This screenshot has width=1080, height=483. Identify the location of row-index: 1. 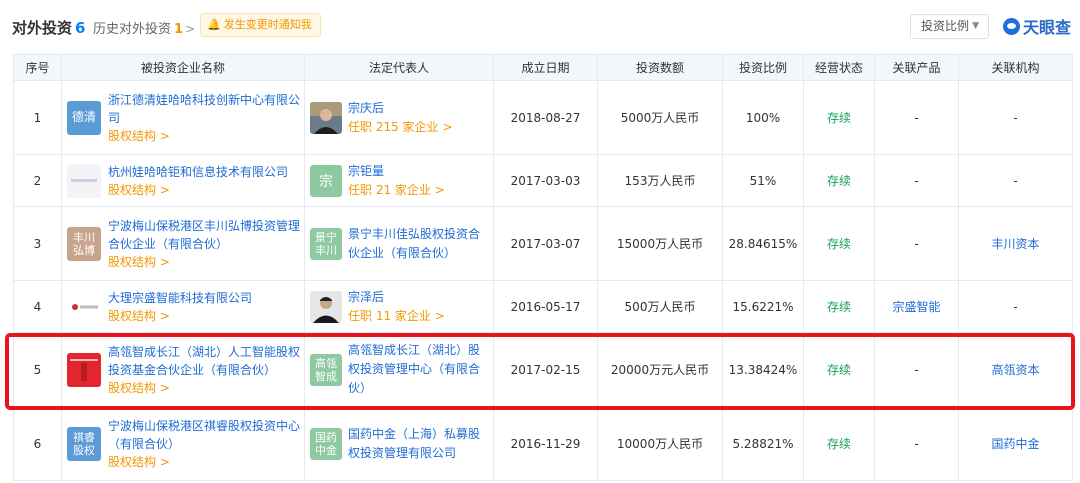
(37, 117).